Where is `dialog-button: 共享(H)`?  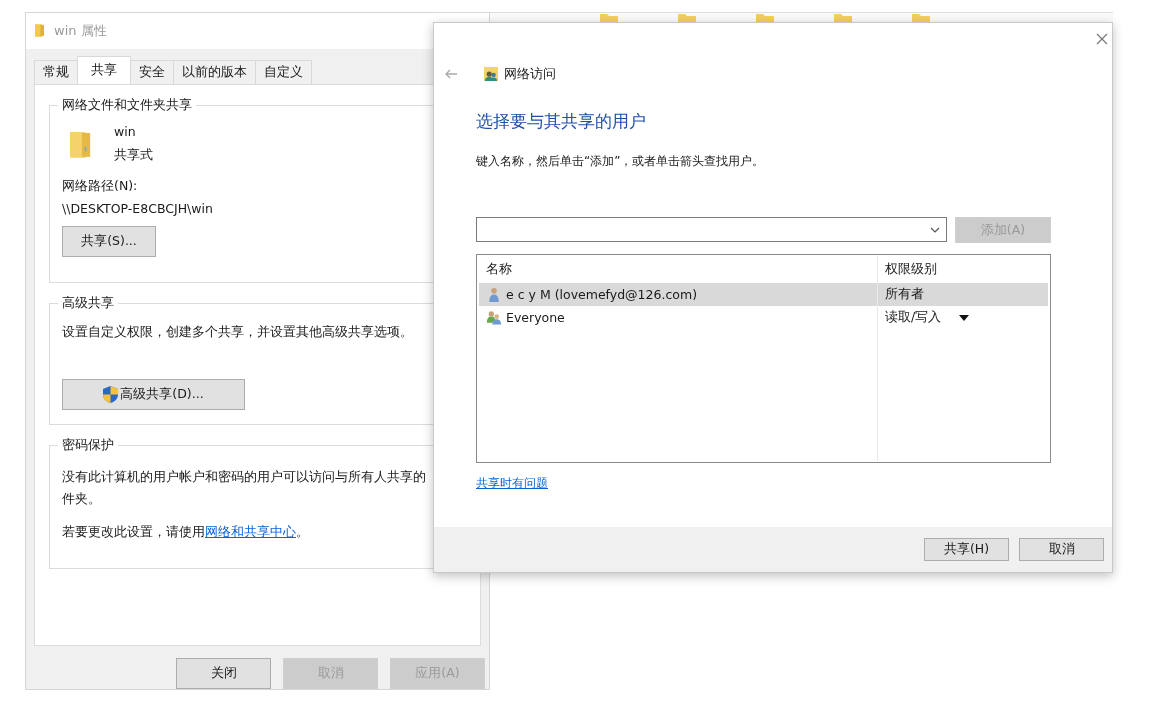 dialog-button: 共享(H) is located at coordinates (966, 549).